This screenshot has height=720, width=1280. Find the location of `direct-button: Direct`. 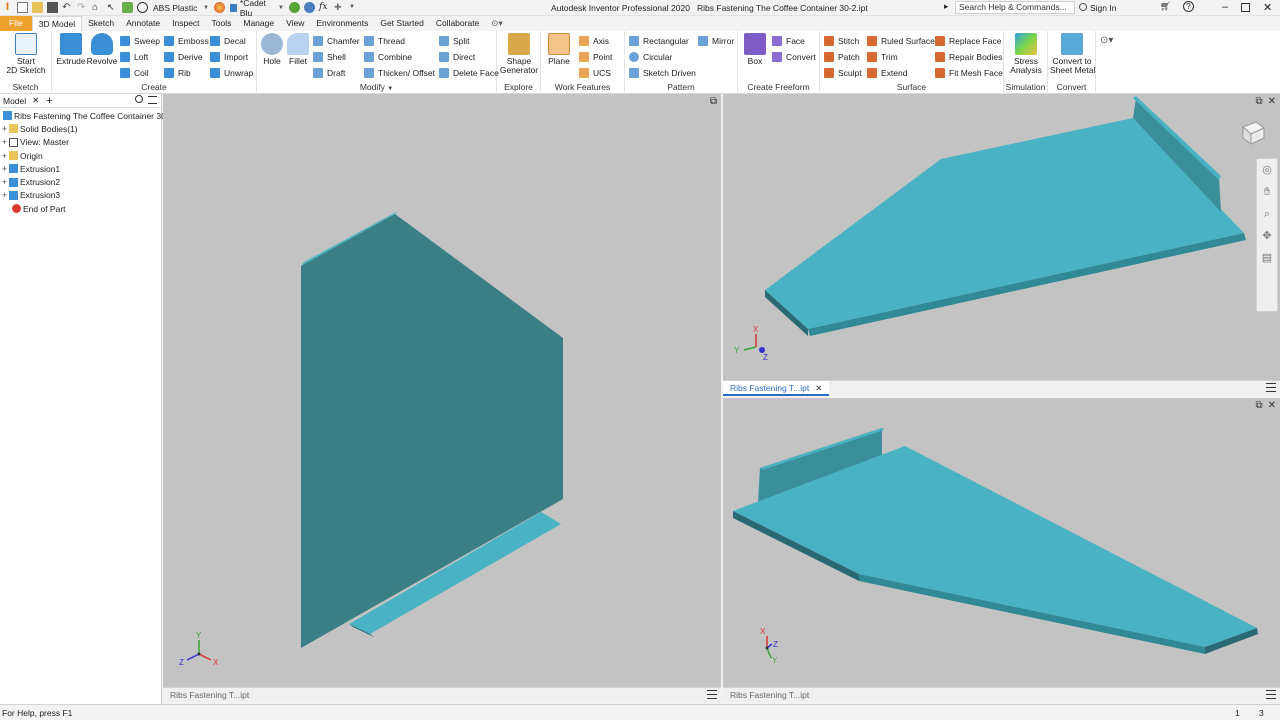

direct-button: Direct is located at coordinates (457, 56).